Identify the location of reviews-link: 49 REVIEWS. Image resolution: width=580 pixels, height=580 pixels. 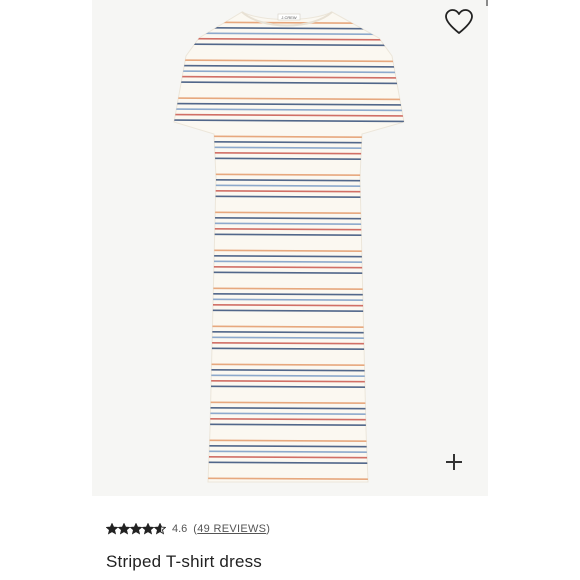
(231, 529).